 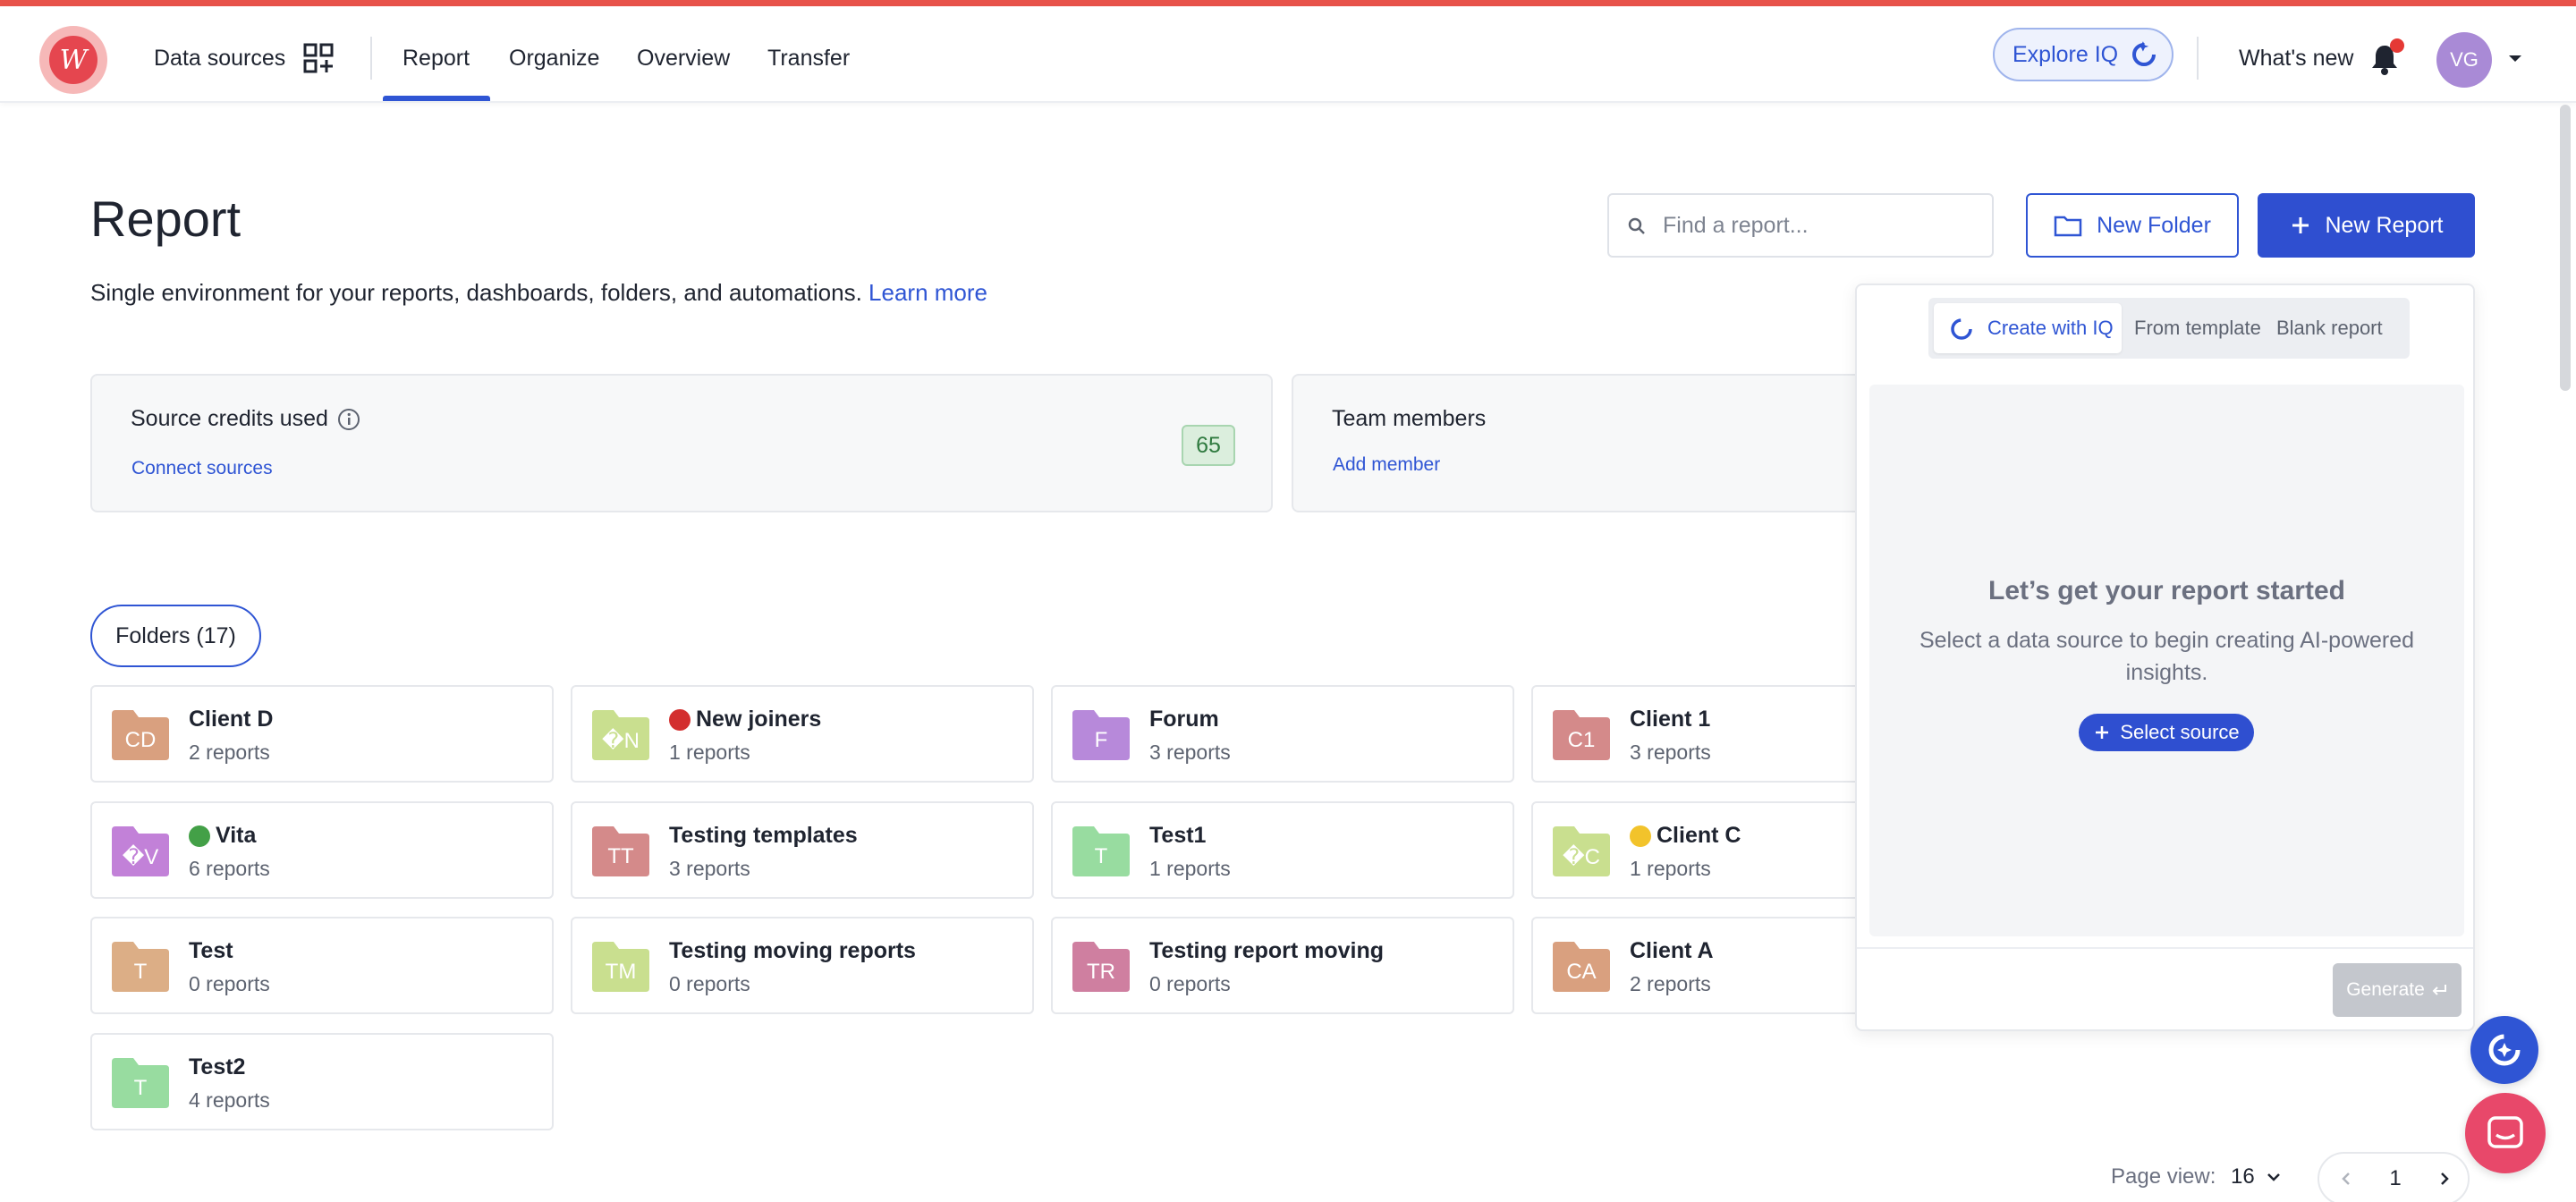 What do you see at coordinates (2296, 58) in the screenshot?
I see `whats-new-link: What's new` at bounding box center [2296, 58].